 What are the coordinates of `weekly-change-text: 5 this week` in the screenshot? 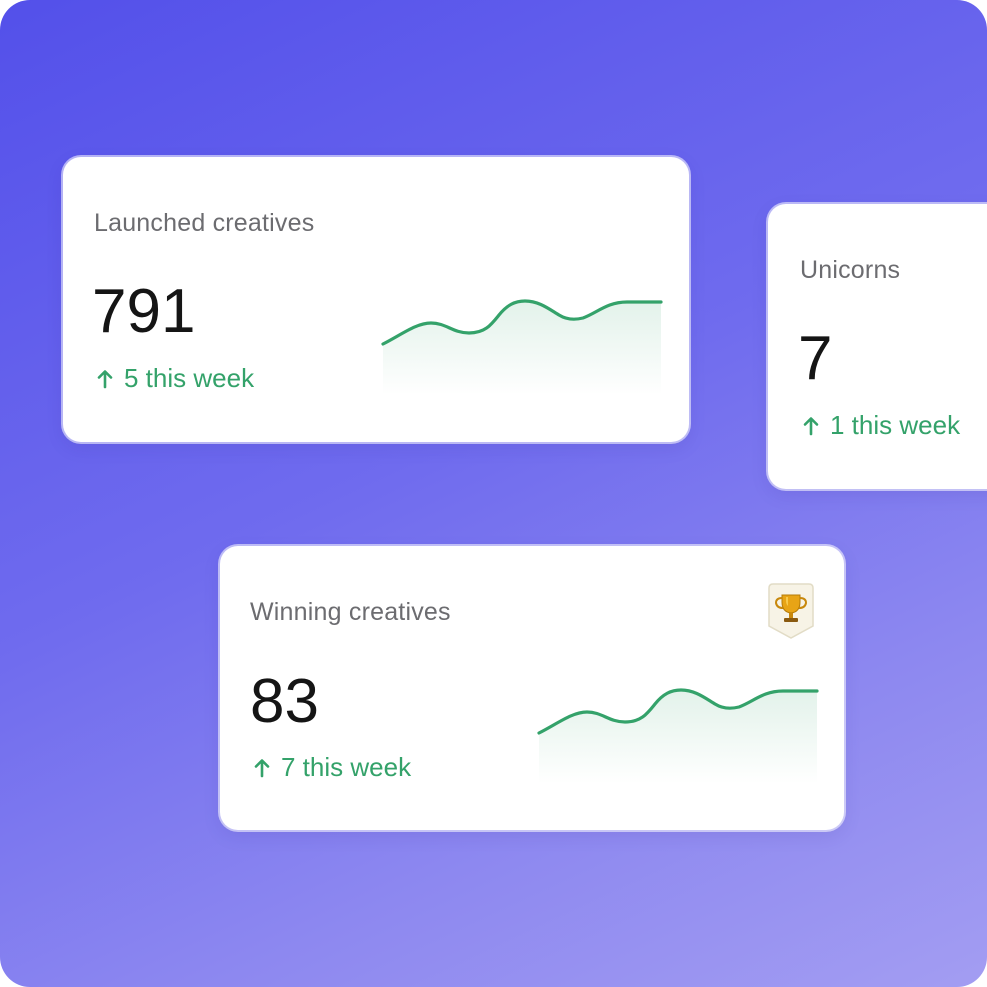 It's located at (189, 378).